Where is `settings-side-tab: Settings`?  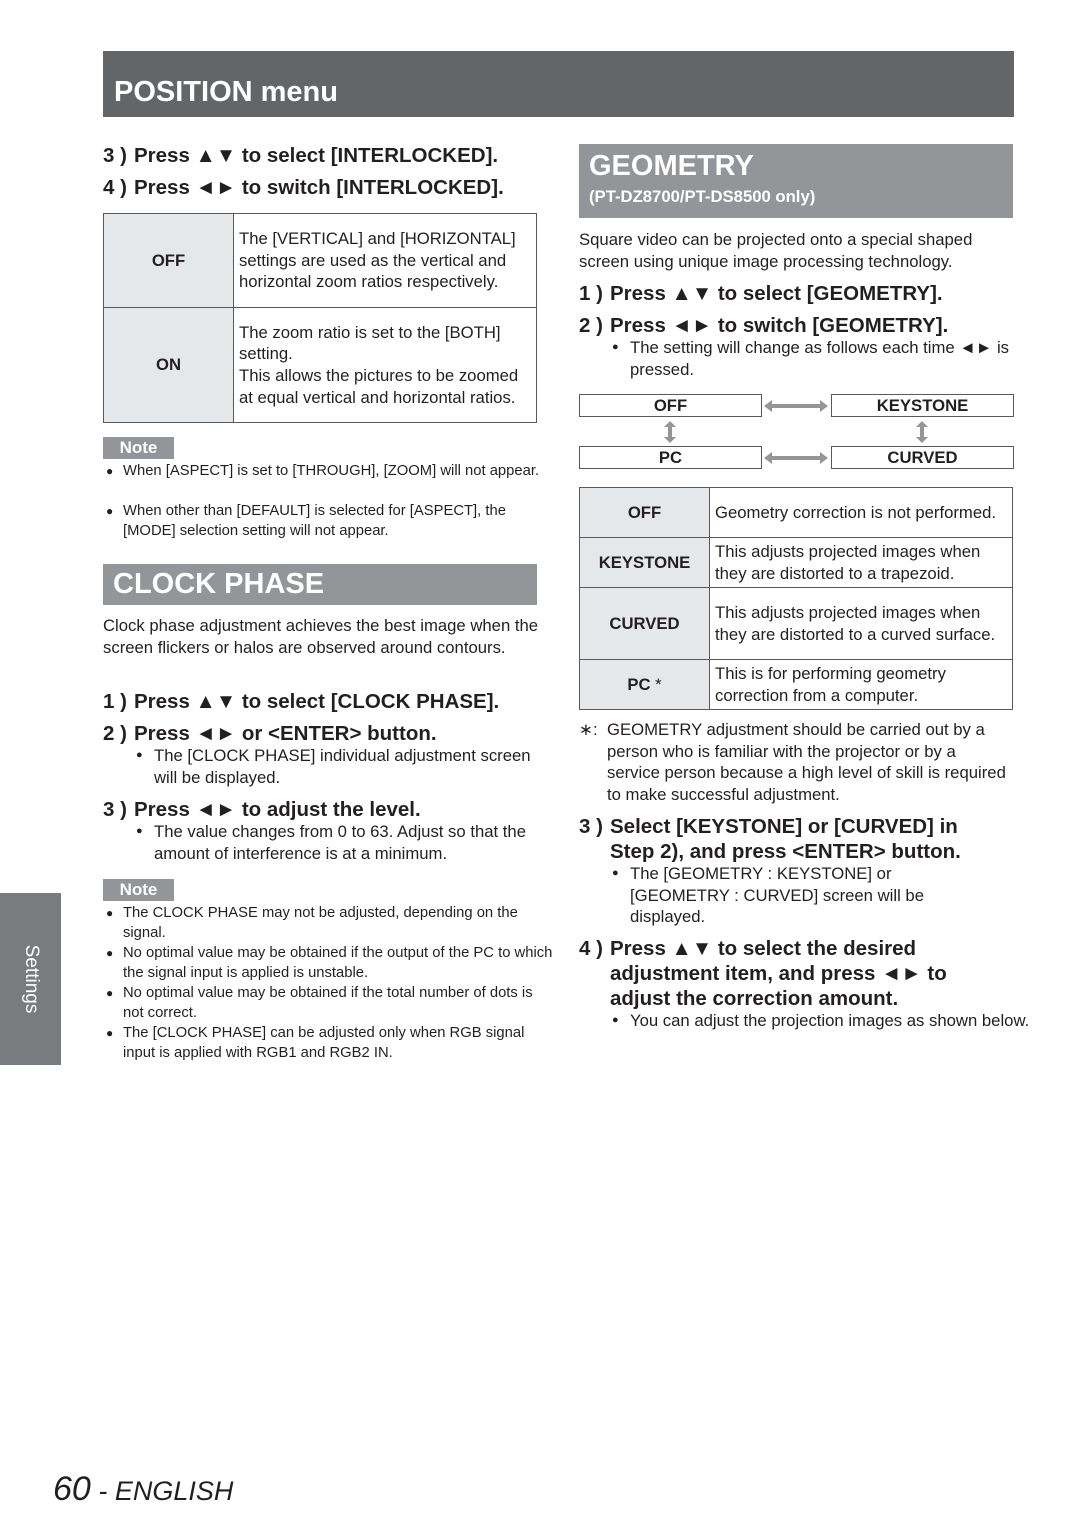 settings-side-tab: Settings is located at coordinates (30, 979).